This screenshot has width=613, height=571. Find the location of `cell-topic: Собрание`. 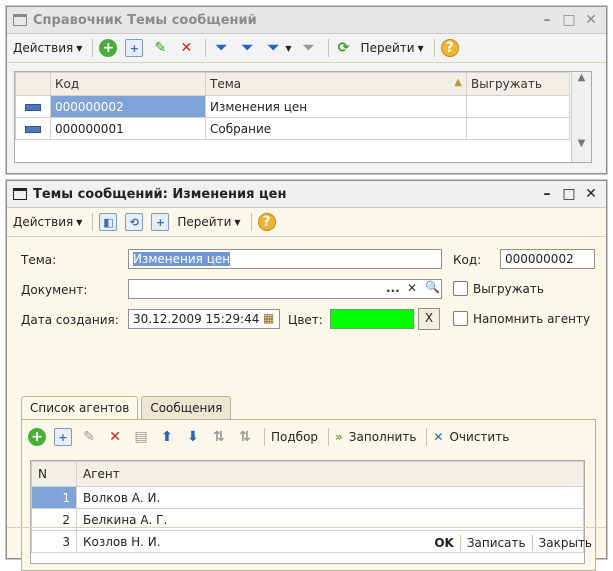

cell-topic: Собрание is located at coordinates (336, 128).